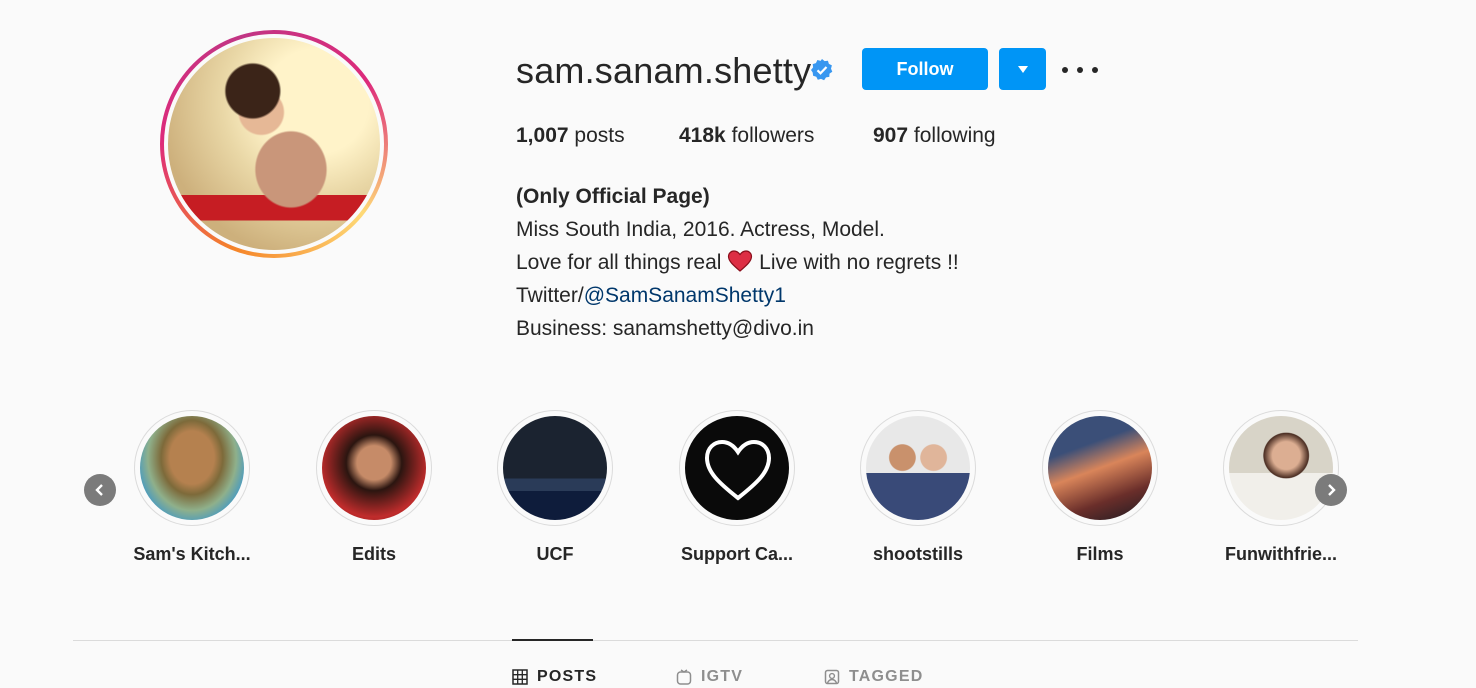 The width and height of the screenshot is (1476, 688). I want to click on posts-label: posts, so click(599, 135).